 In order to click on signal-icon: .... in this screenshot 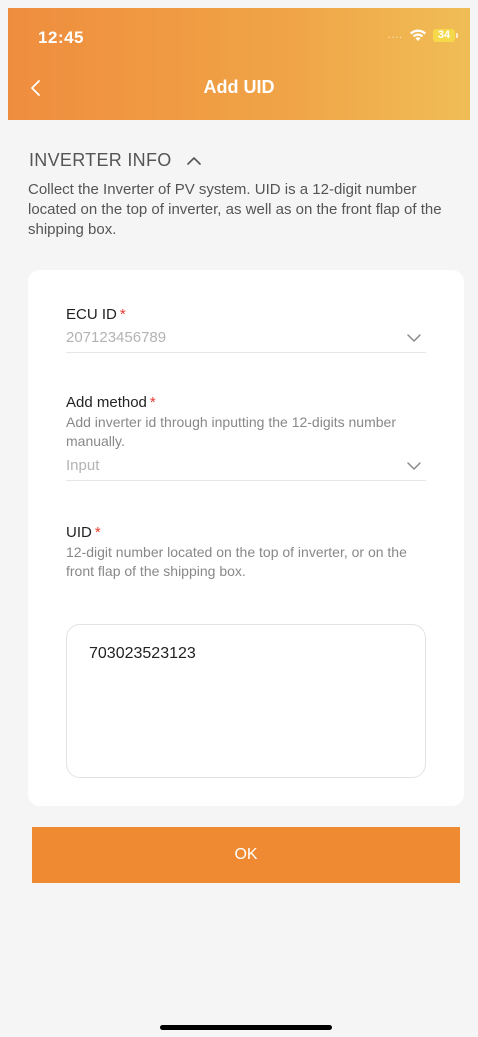, I will do `click(395, 35)`.